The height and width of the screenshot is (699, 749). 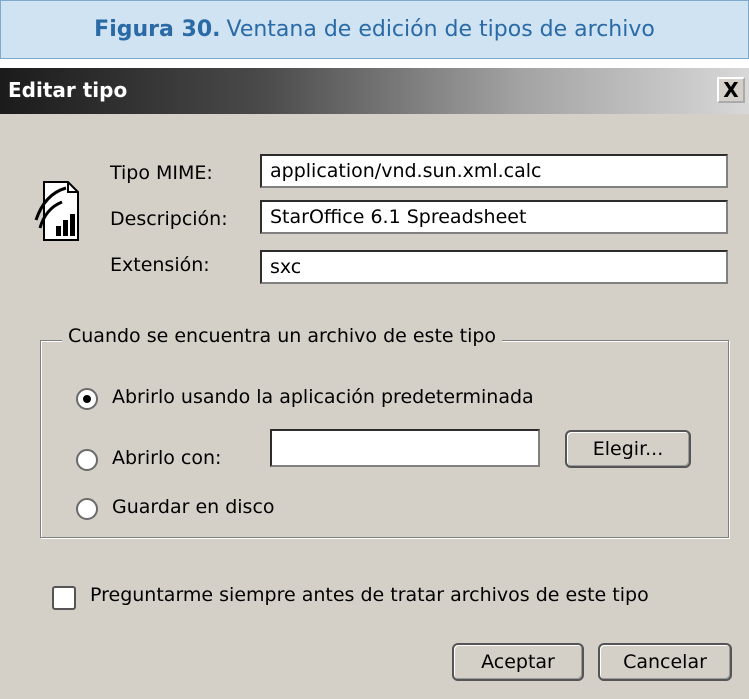 I want to click on spreadsheet-document-icon, so click(x=57, y=213).